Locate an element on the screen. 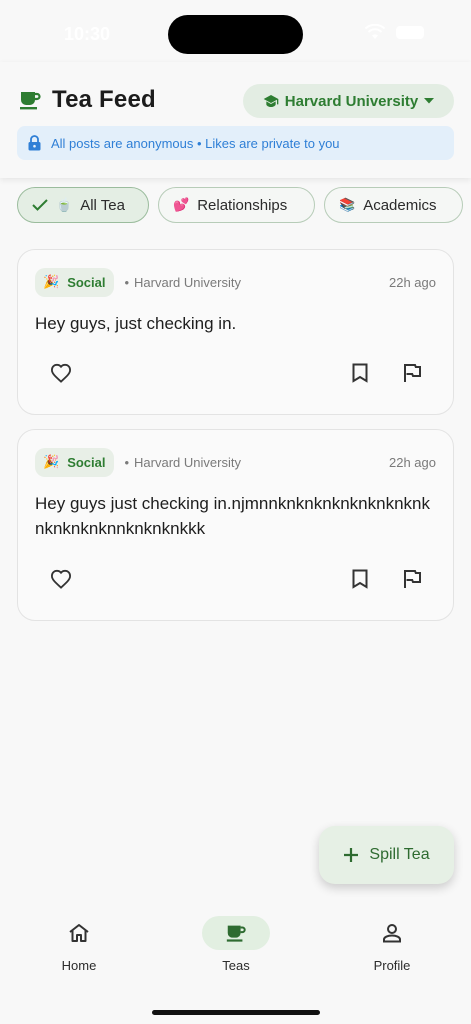 The image size is (471, 1024). chip-all-tea: 🍵 All Tea is located at coordinates (83, 205).